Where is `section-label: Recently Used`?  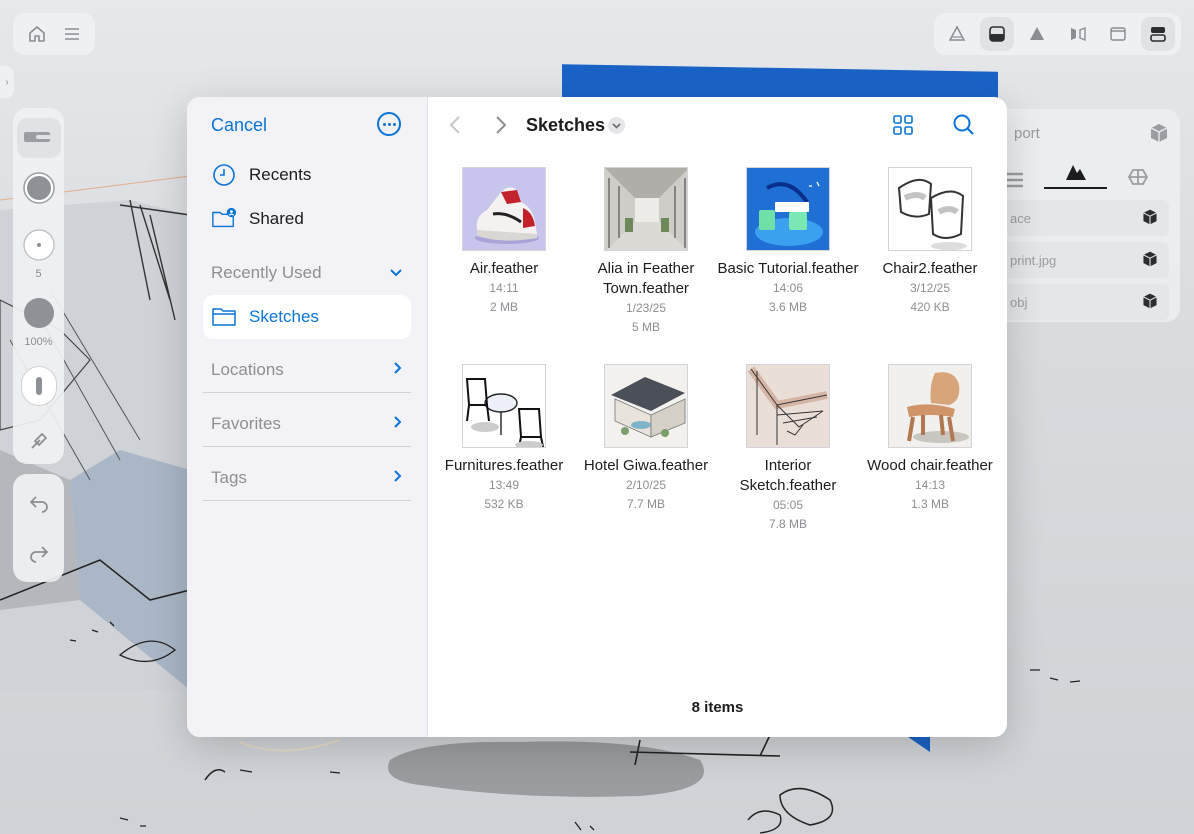
section-label: Recently Used is located at coordinates (266, 272).